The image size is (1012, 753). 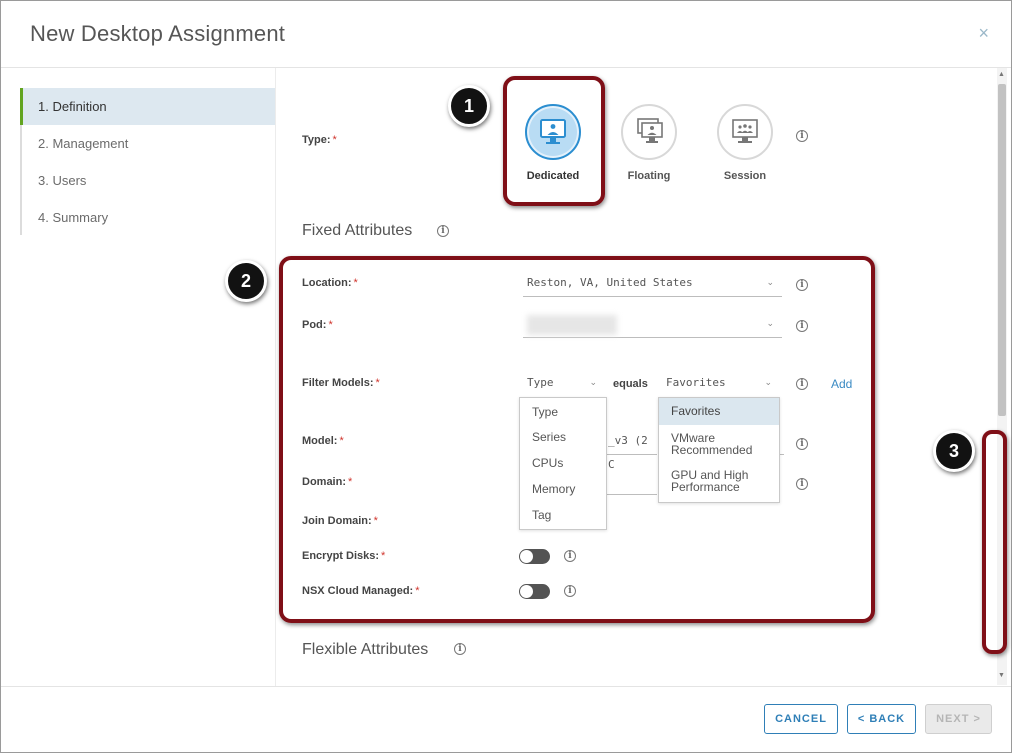 What do you see at coordinates (563, 489) in the screenshot?
I see `dropdown-item-memory: Memory` at bounding box center [563, 489].